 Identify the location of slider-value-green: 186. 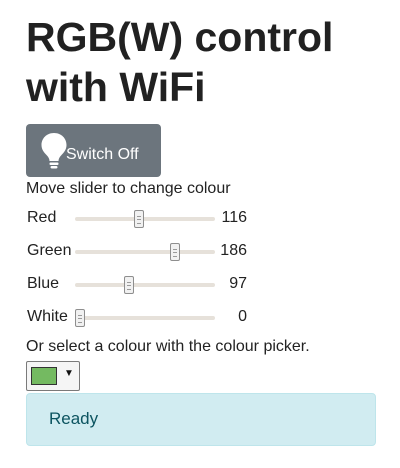
(233, 250).